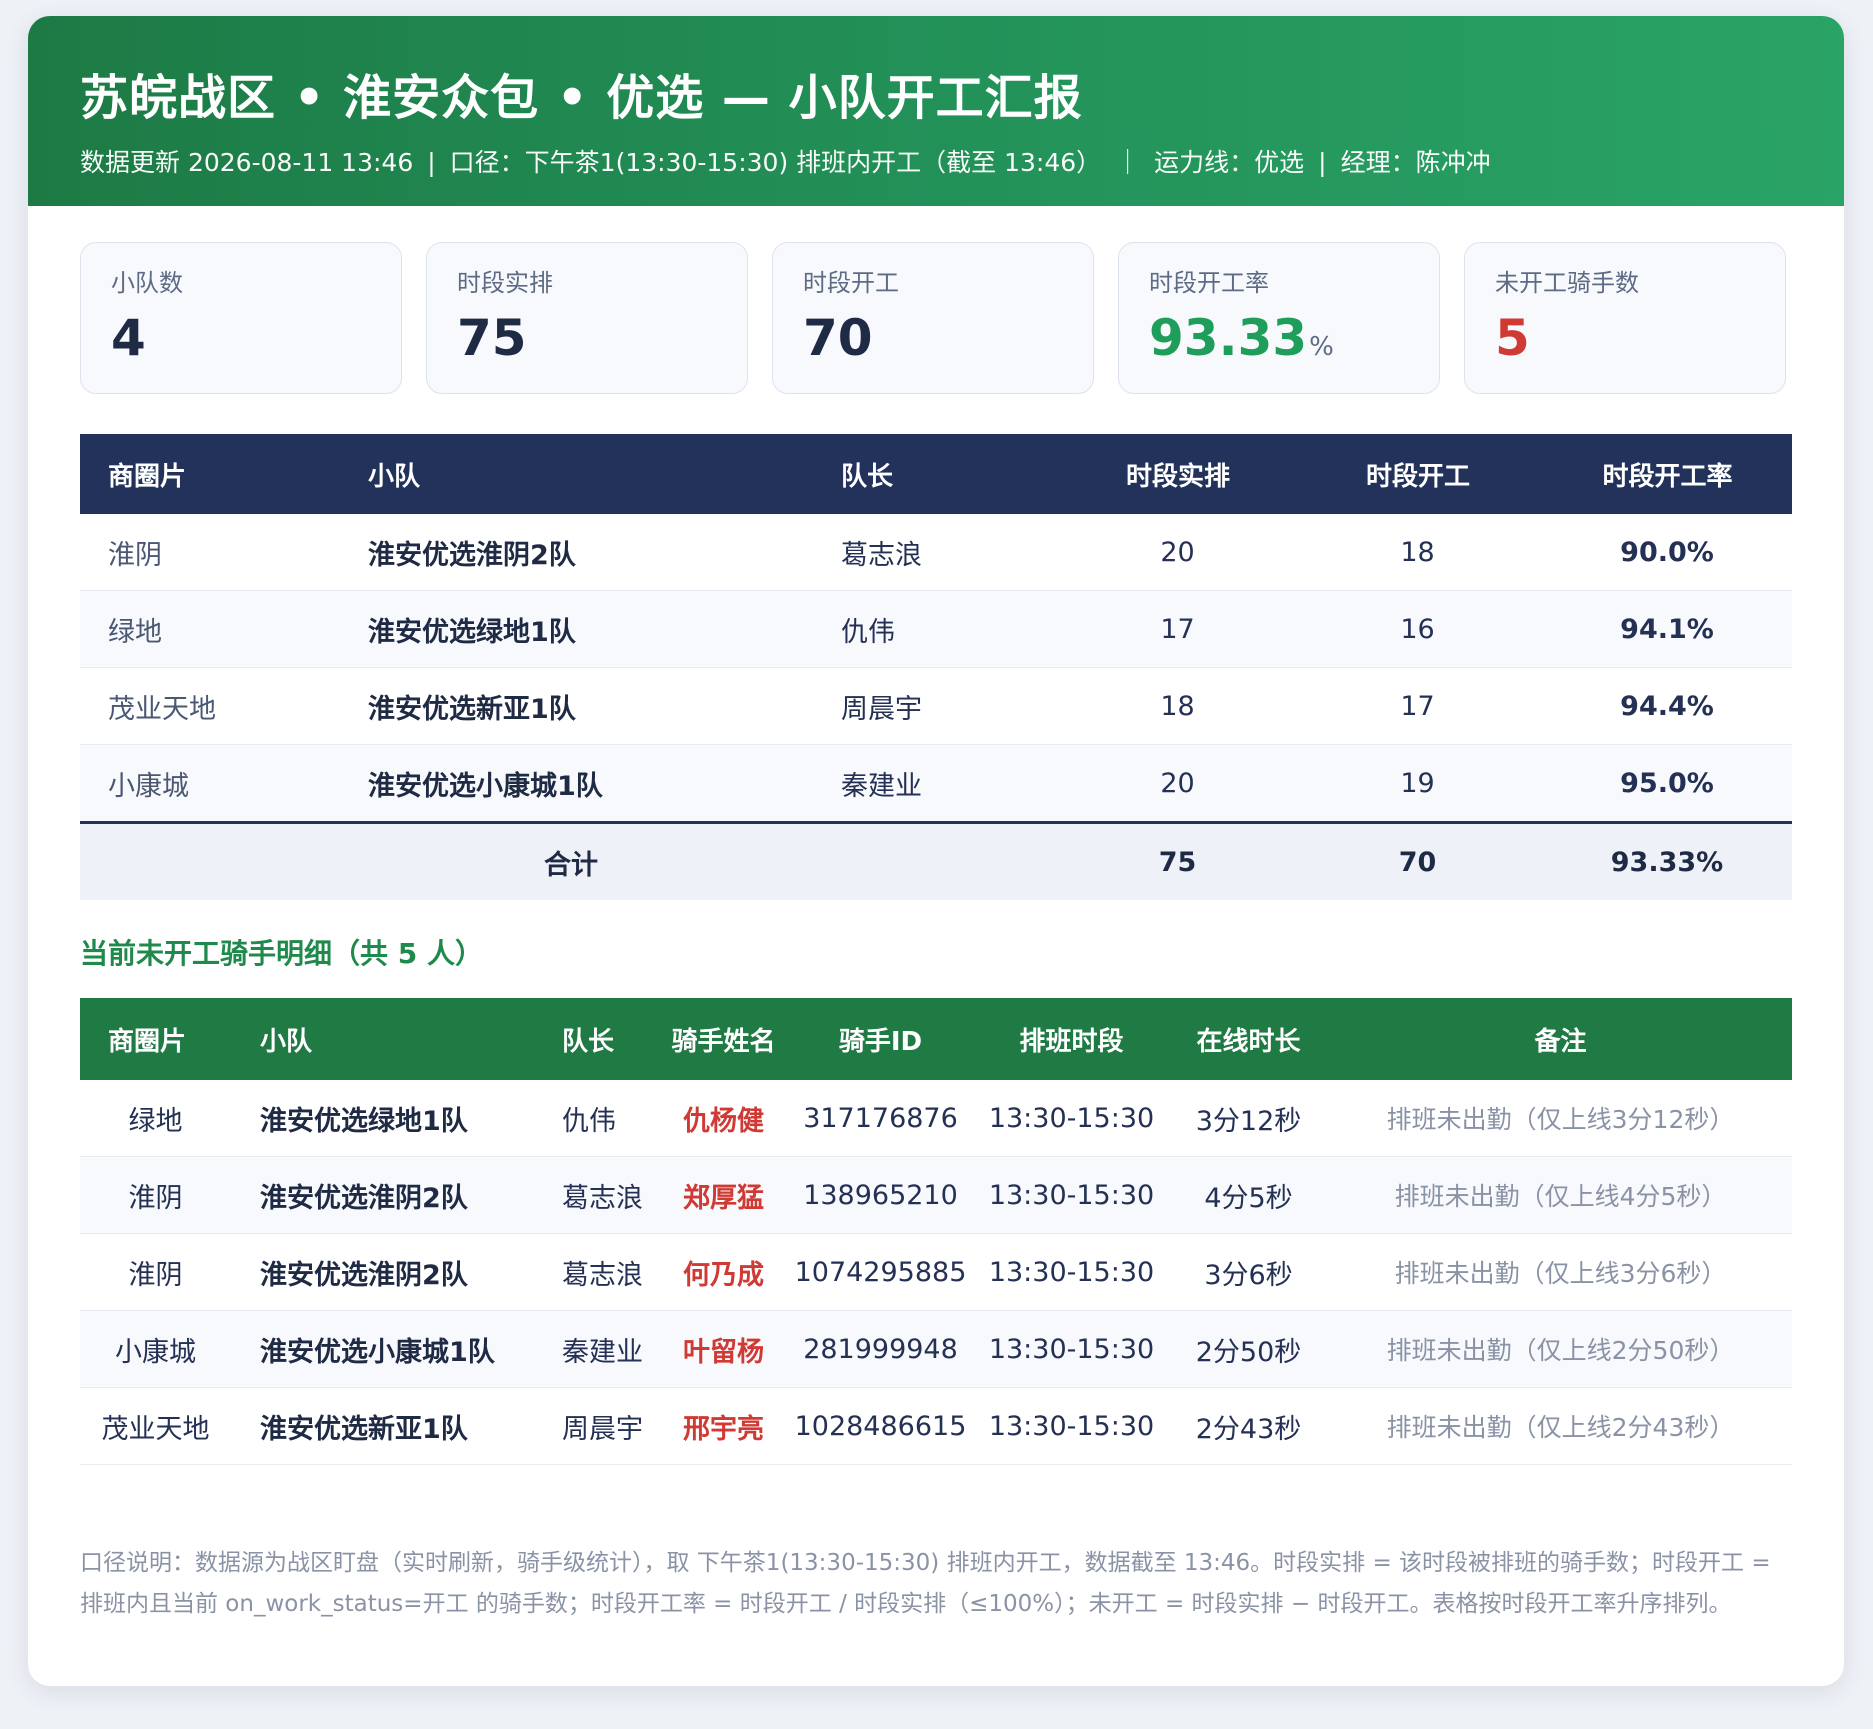  Describe the element at coordinates (598, 1349) in the screenshot. I see `leader-cell: 秦建业` at that location.